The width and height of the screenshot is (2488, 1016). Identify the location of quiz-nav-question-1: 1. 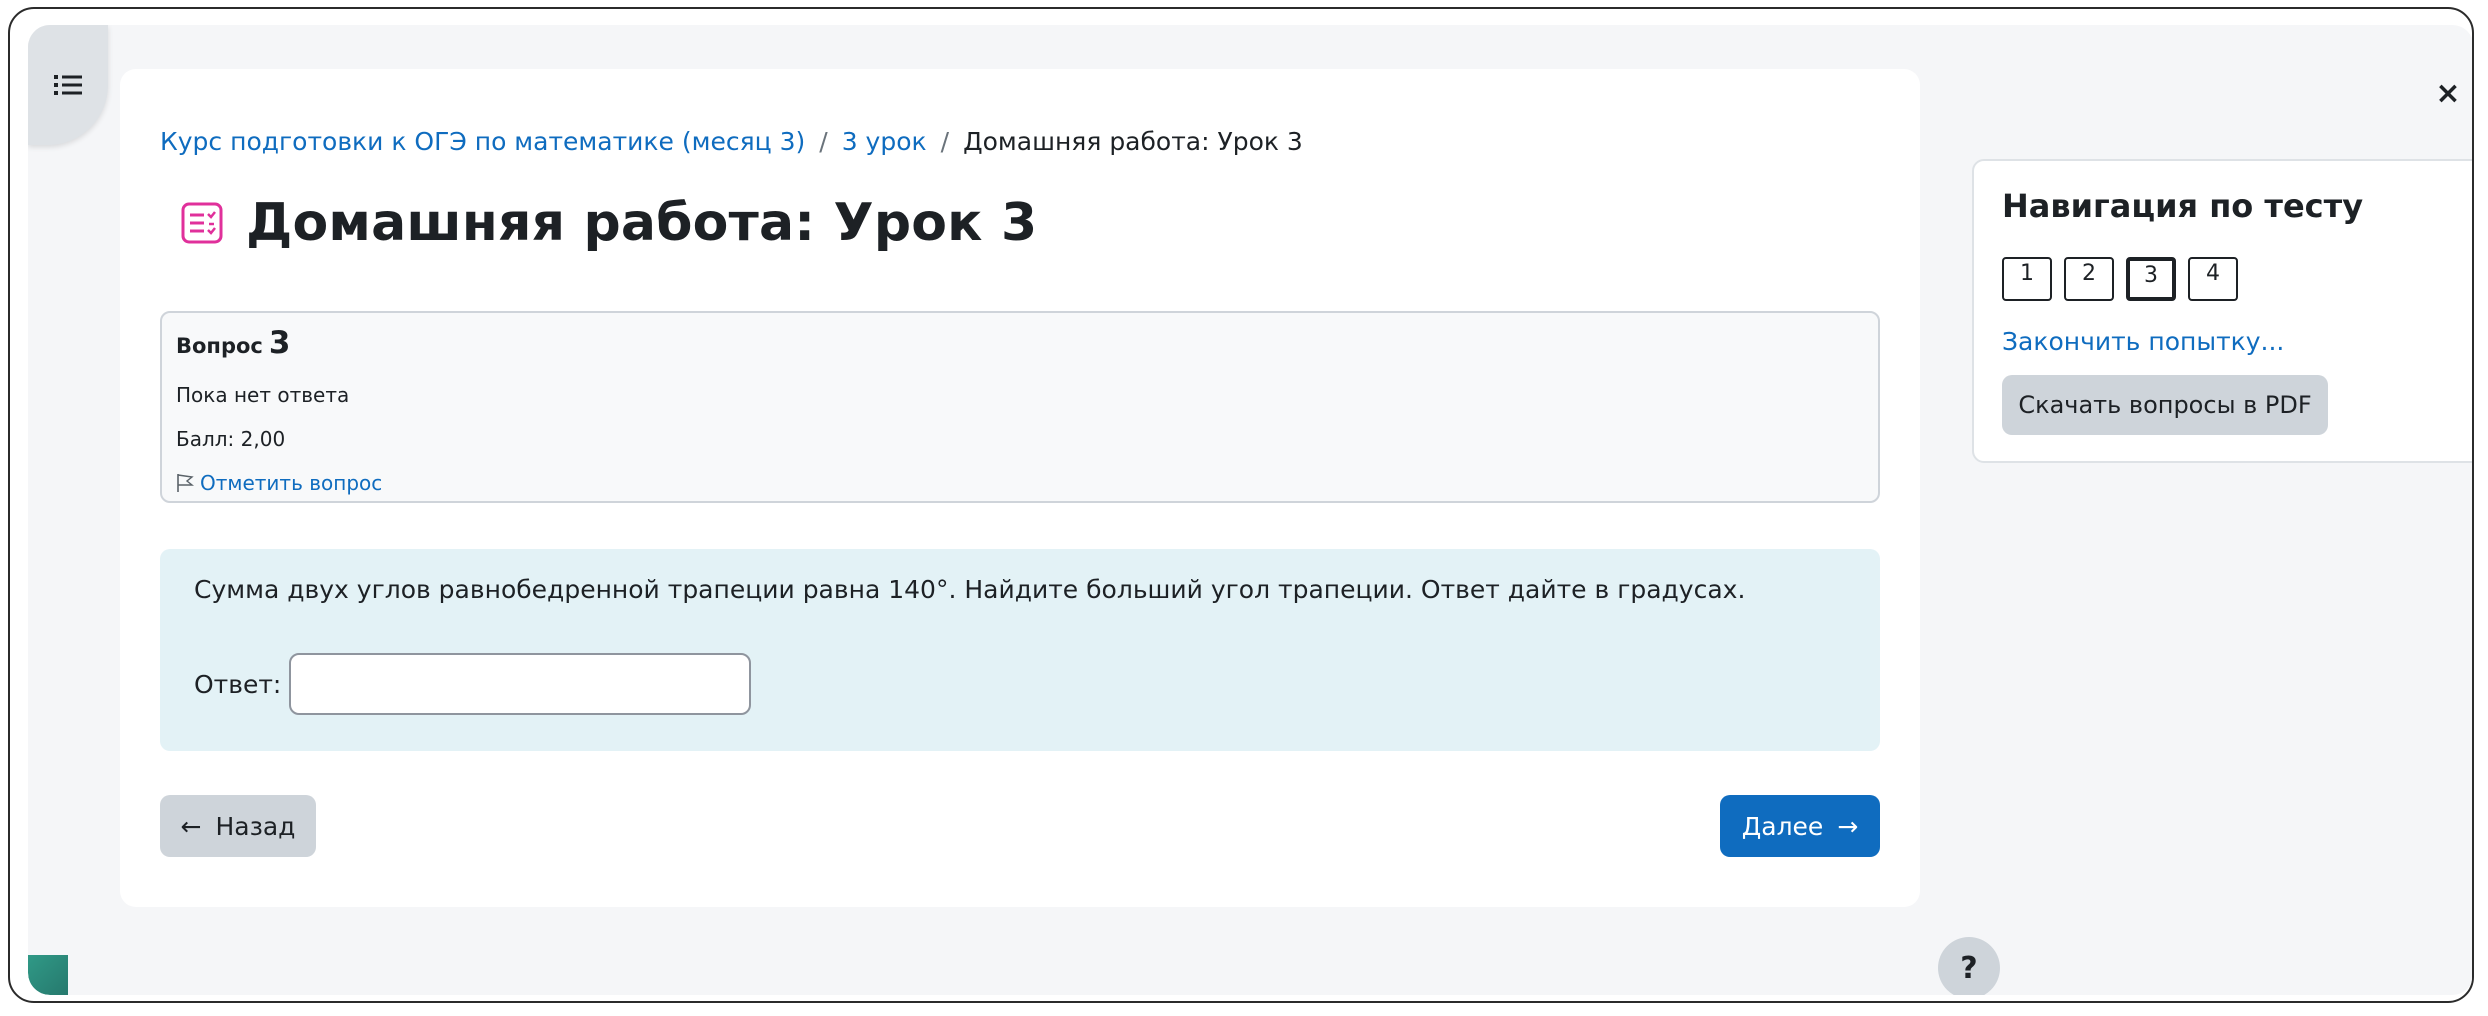
(2027, 279).